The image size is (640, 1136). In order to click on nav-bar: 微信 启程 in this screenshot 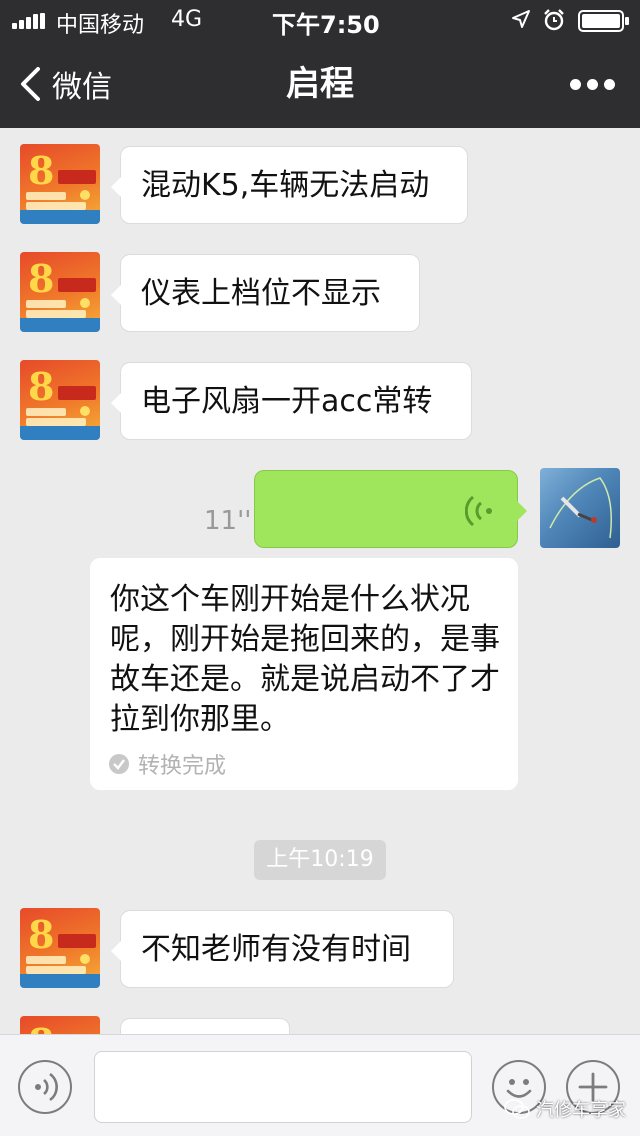, I will do `click(320, 84)`.